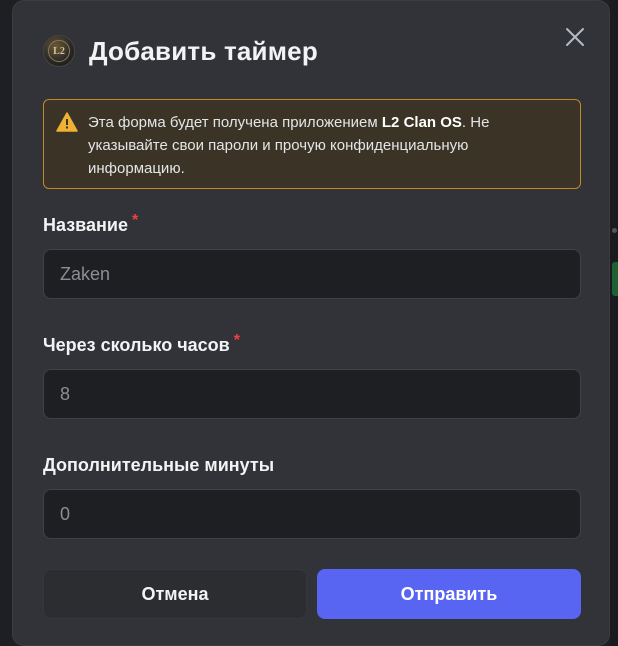 The height and width of the screenshot is (646, 618). What do you see at coordinates (67, 122) in the screenshot?
I see `warning-triangle-icon` at bounding box center [67, 122].